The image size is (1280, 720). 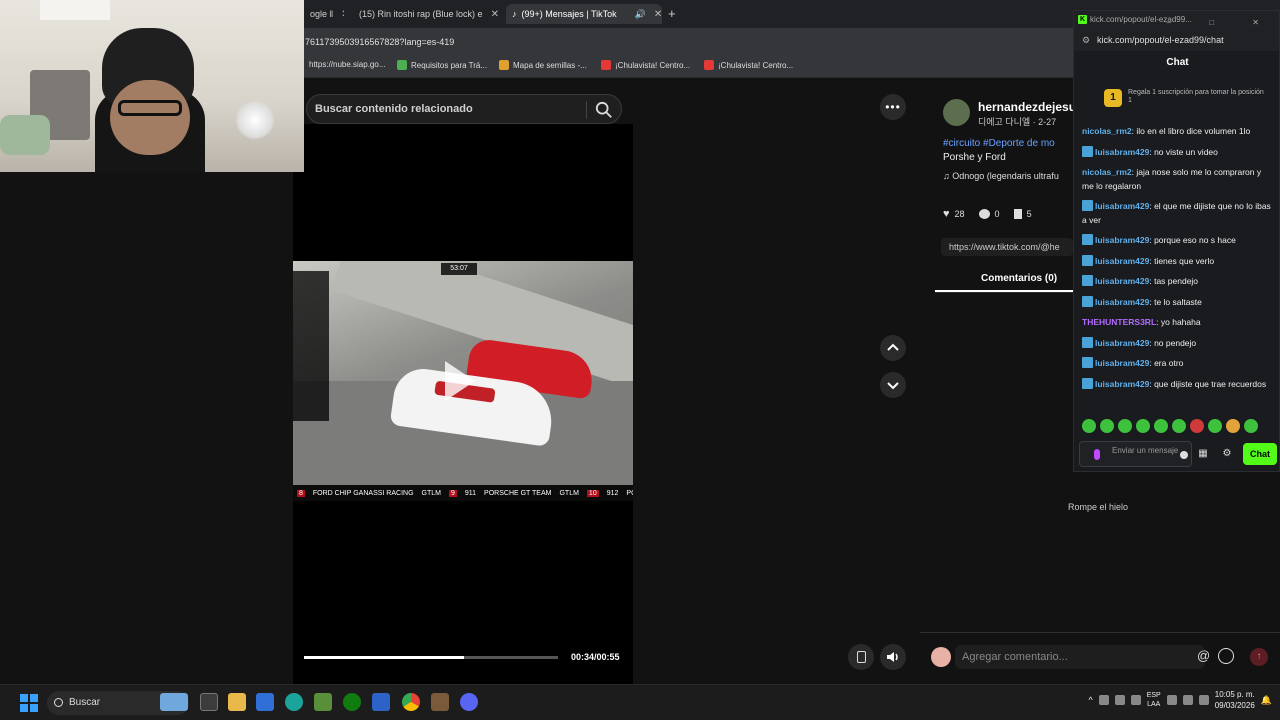 I want to click on chat-message: luisabram429: tas pendejo, so click(x=1177, y=282).